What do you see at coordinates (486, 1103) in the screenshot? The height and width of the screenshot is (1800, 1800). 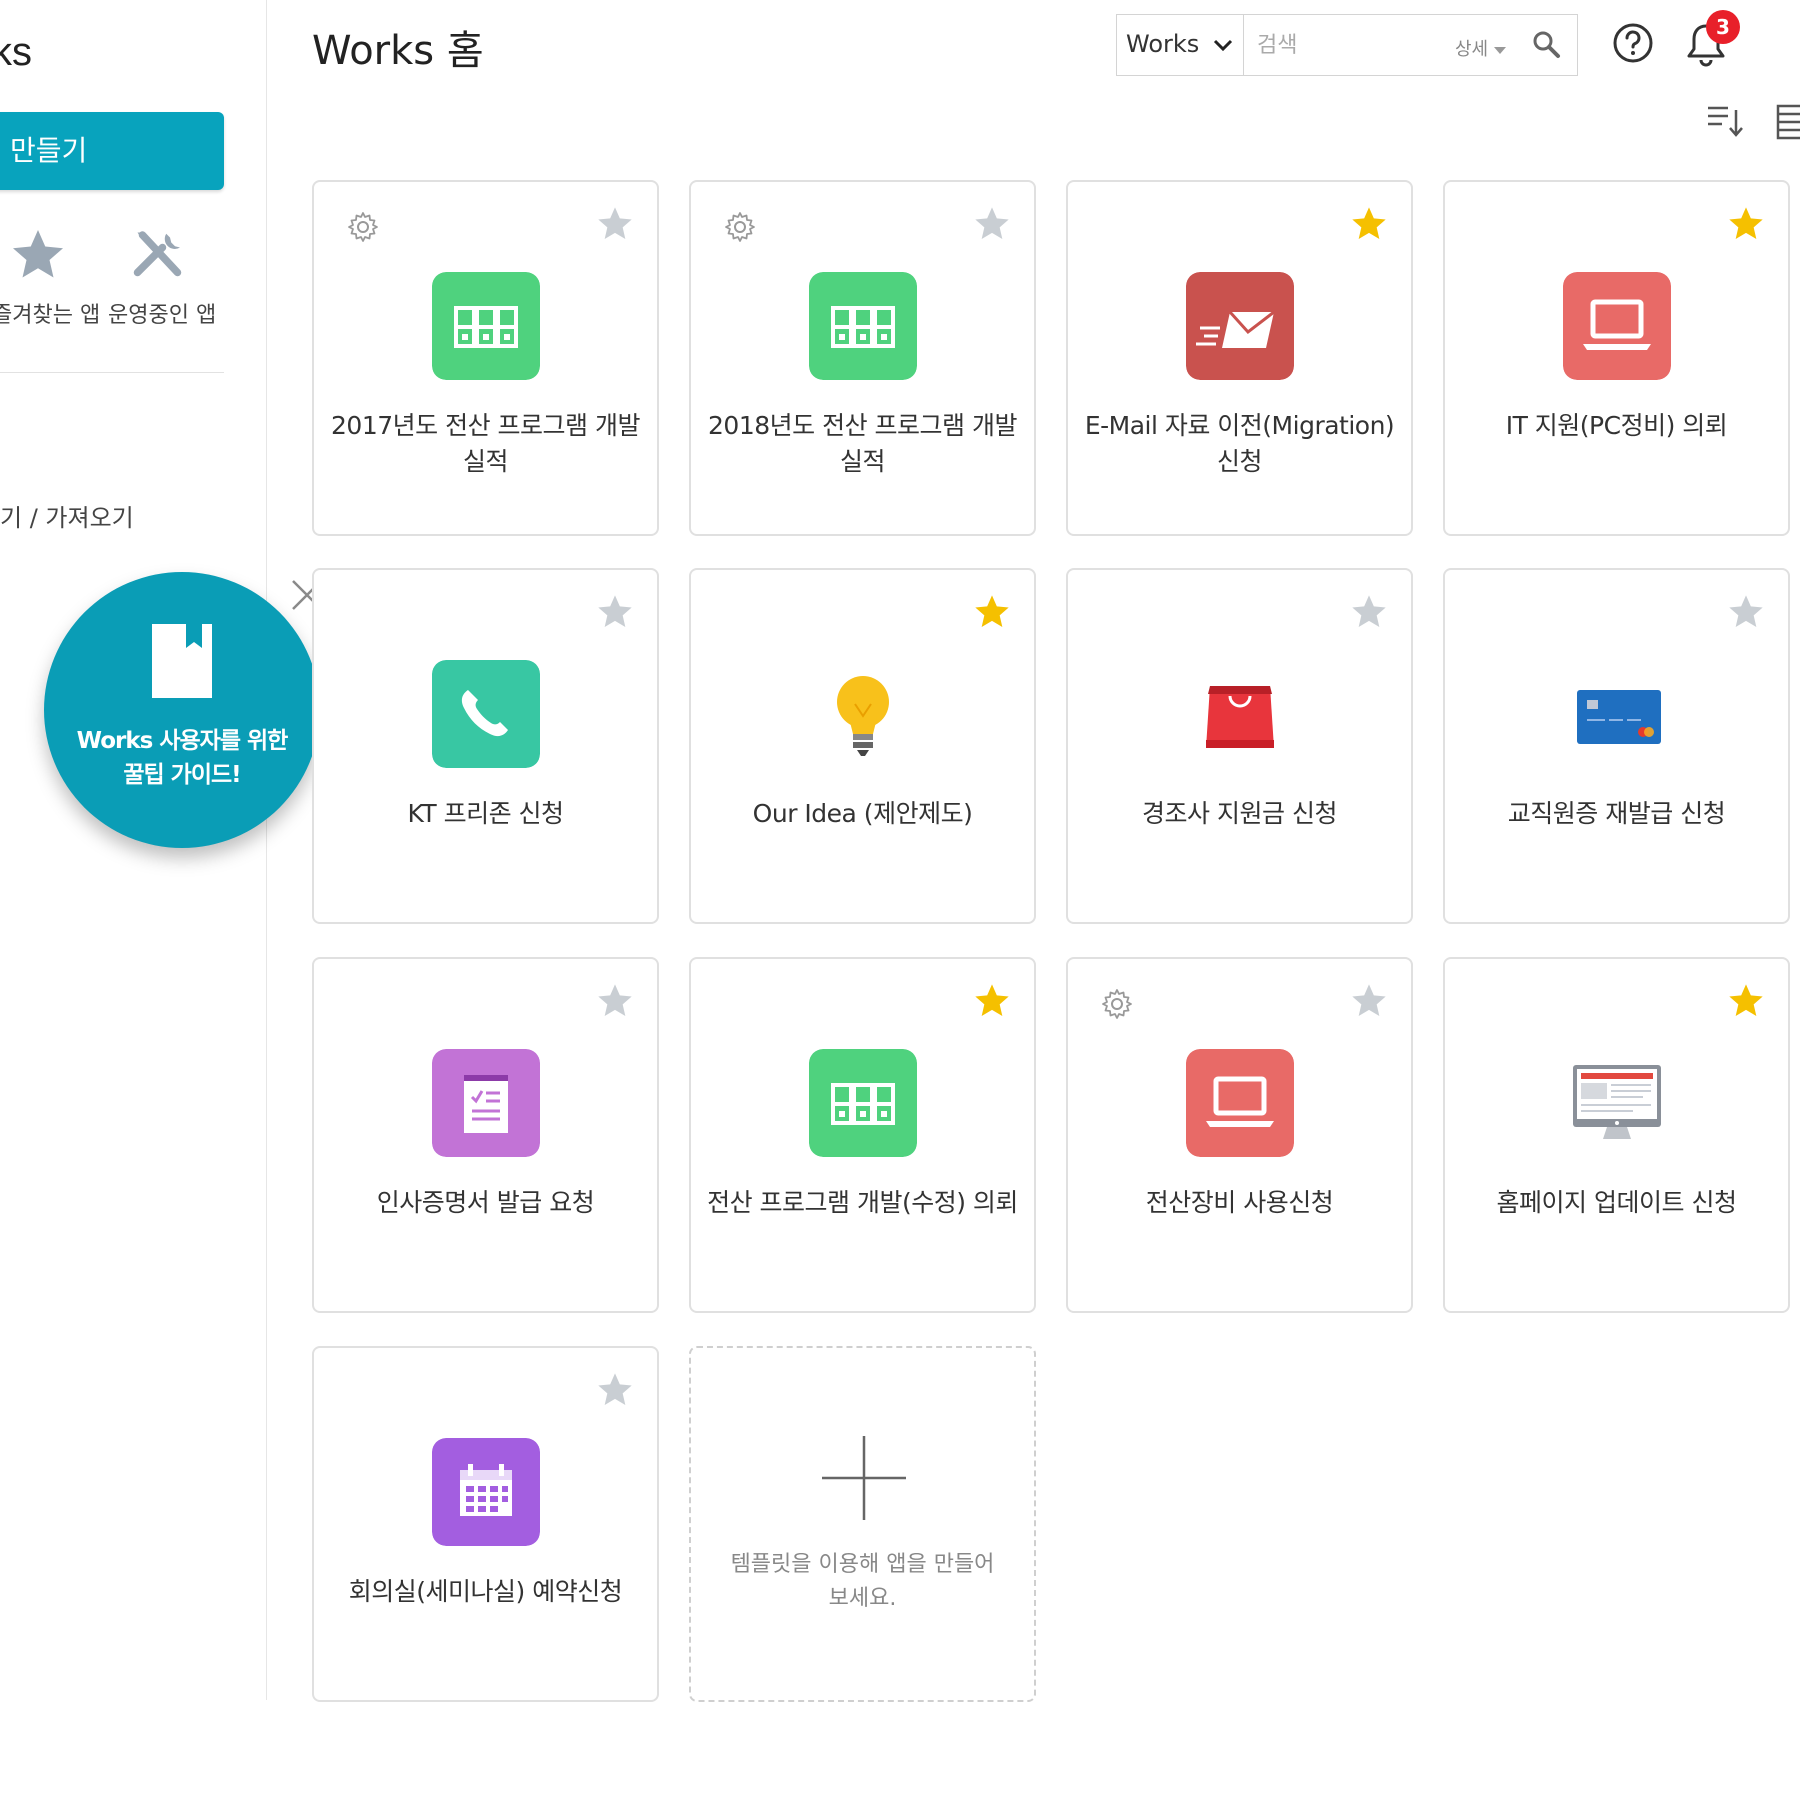 I see `notepad-icon` at bounding box center [486, 1103].